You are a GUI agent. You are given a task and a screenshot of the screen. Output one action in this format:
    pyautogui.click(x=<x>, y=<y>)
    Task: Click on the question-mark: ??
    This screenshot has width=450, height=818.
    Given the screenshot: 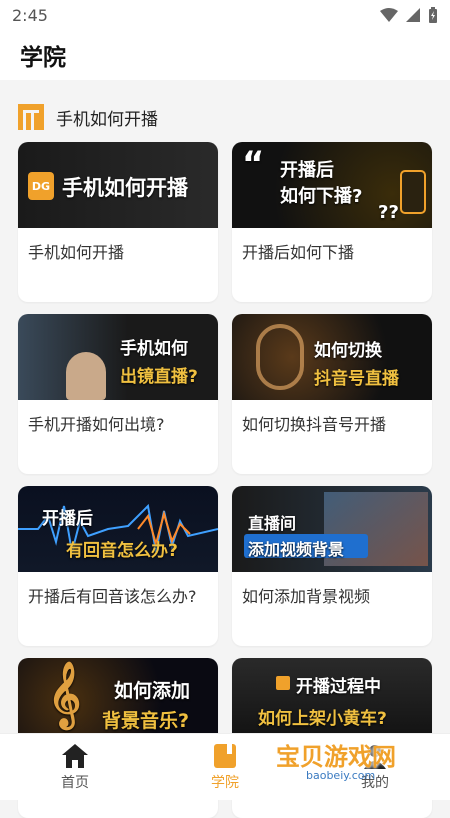 What is the action you would take?
    pyautogui.click(x=388, y=212)
    